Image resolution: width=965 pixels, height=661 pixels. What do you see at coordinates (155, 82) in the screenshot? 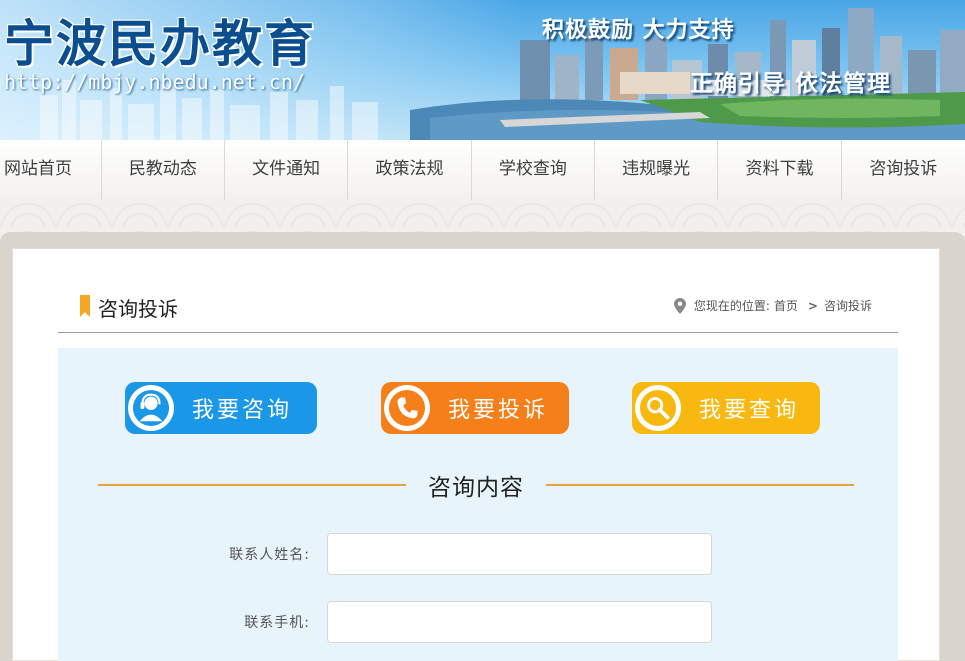
I see `site-url: http://mbjy.nbedu.net.cn/` at bounding box center [155, 82].